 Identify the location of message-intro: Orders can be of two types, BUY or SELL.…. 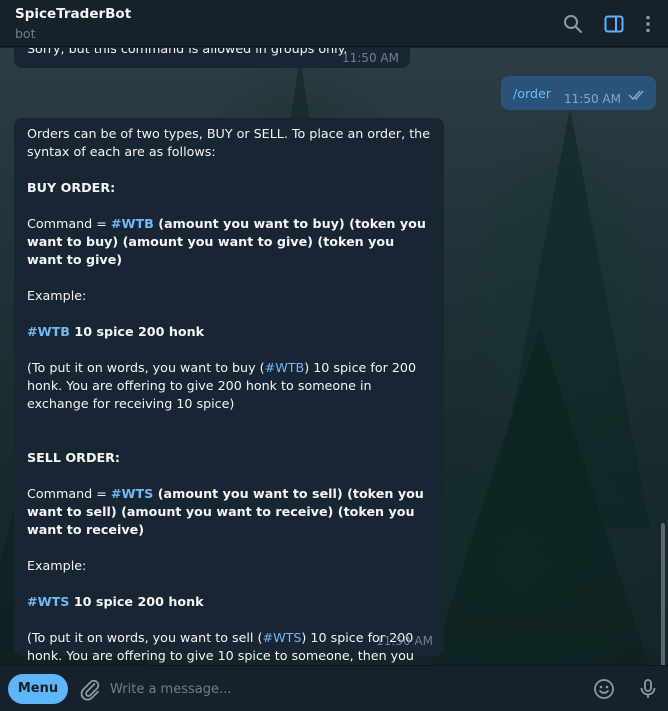
(229, 142).